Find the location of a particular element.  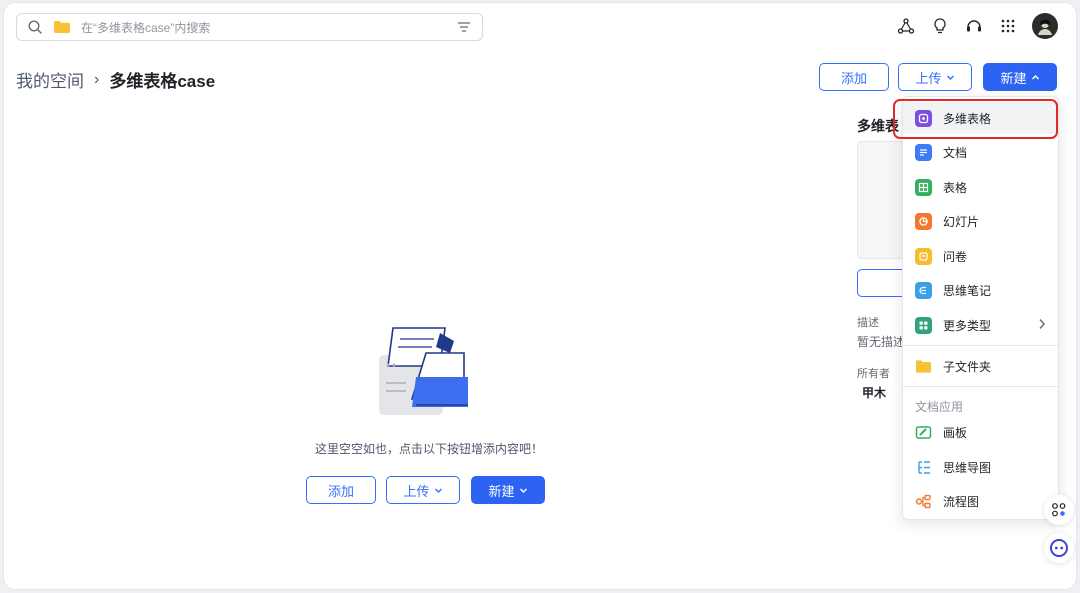

network-icon is located at coordinates (906, 26).